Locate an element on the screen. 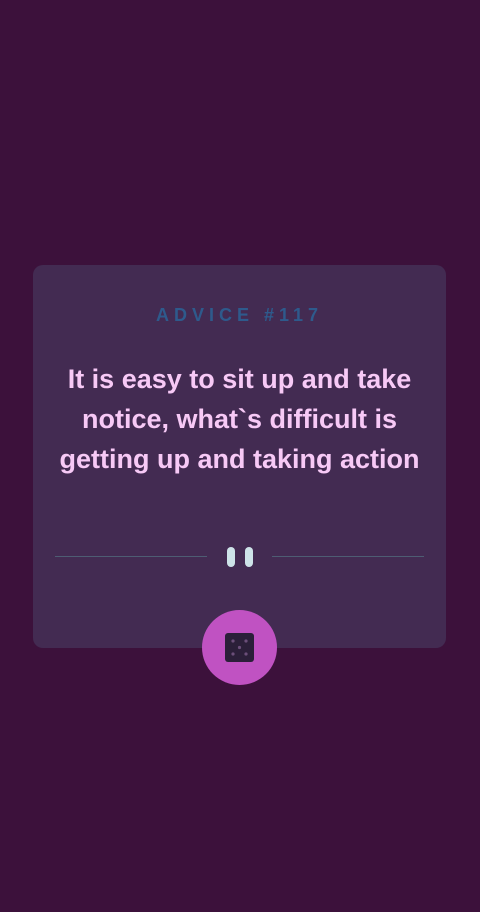 Image resolution: width=480 pixels, height=912 pixels. dice-button is located at coordinates (239, 647).